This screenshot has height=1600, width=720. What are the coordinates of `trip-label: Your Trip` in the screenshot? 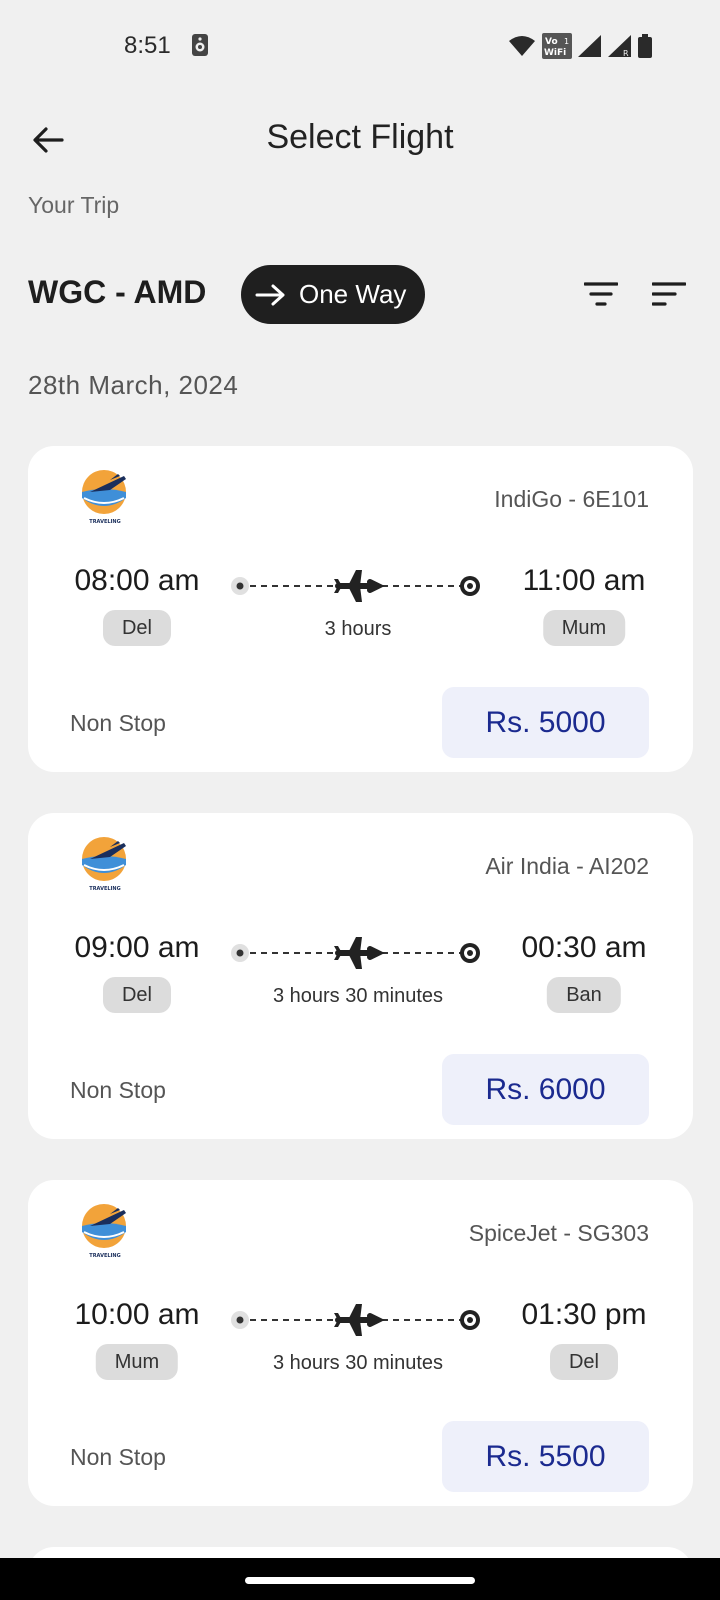 It's located at (74, 205).